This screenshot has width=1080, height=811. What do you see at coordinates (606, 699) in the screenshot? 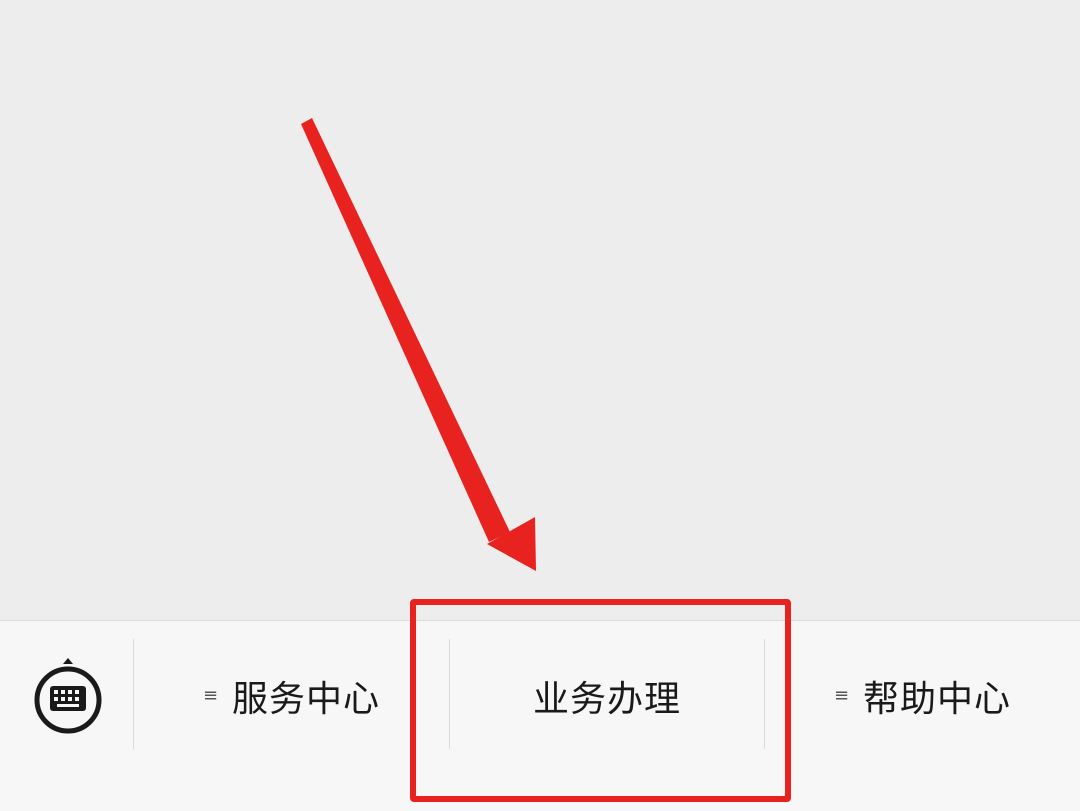
I see `menu-item-label: 业务办理` at bounding box center [606, 699].